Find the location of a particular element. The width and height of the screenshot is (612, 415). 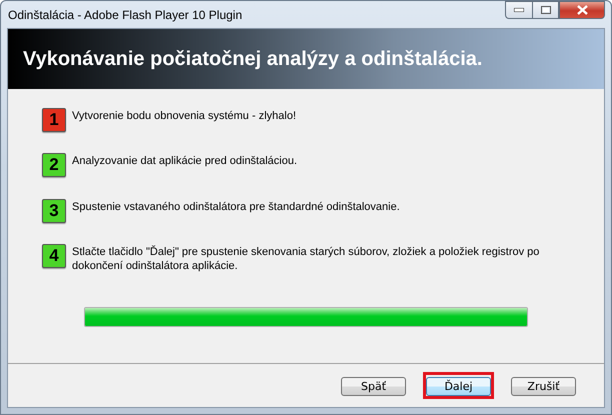

maximize-button is located at coordinates (545, 10).